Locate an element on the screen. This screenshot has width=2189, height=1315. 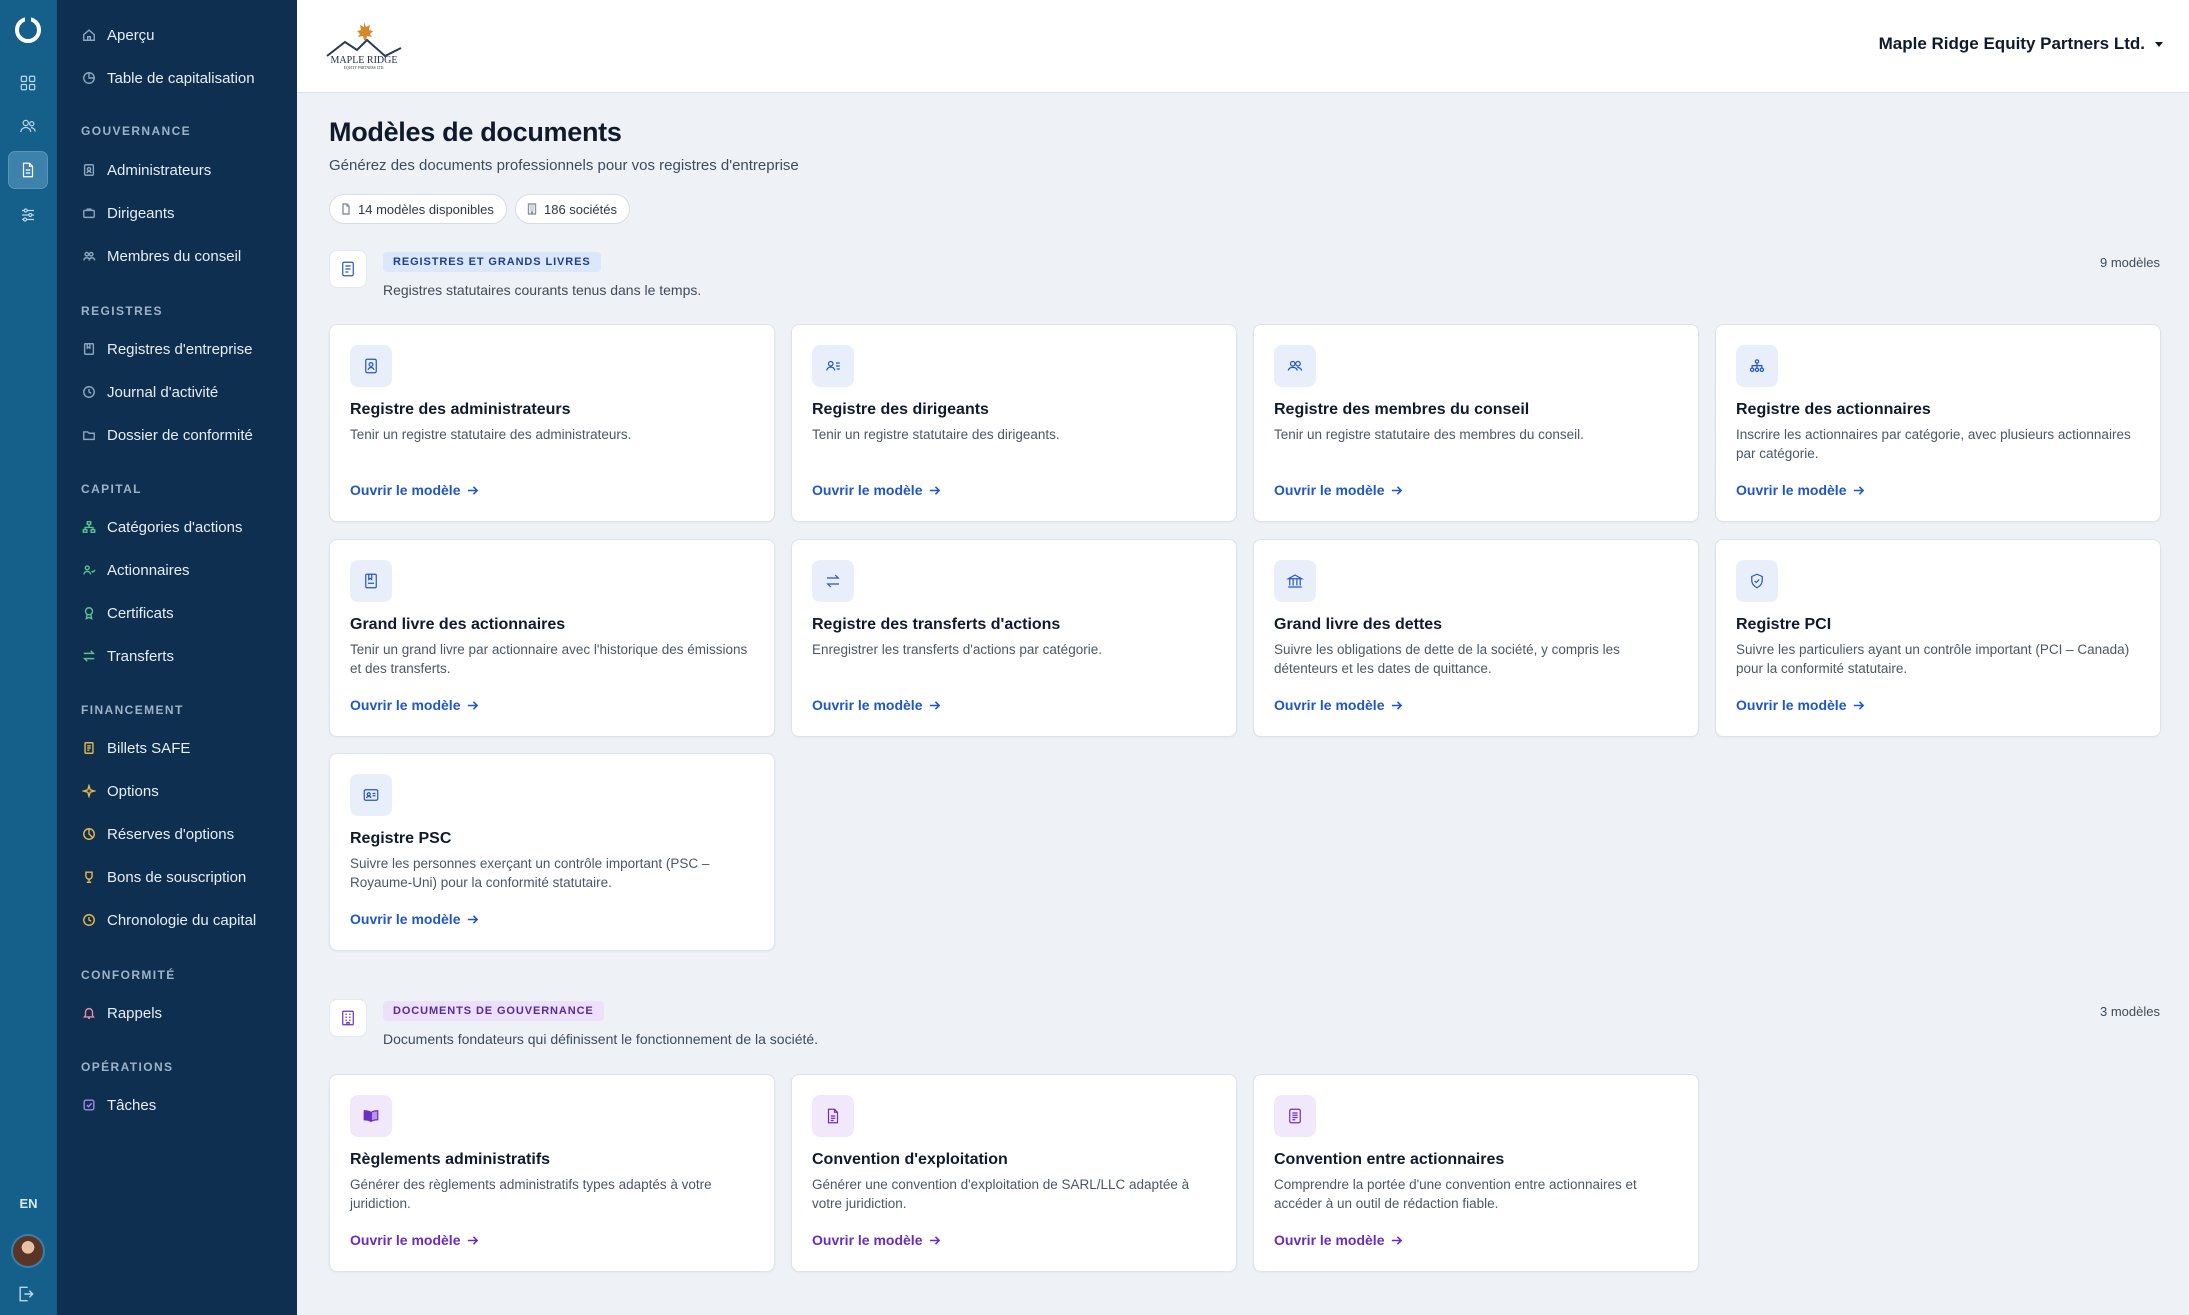
sidebar-item-corporate-registers: Registres d'entreprise is located at coordinates (166, 349).